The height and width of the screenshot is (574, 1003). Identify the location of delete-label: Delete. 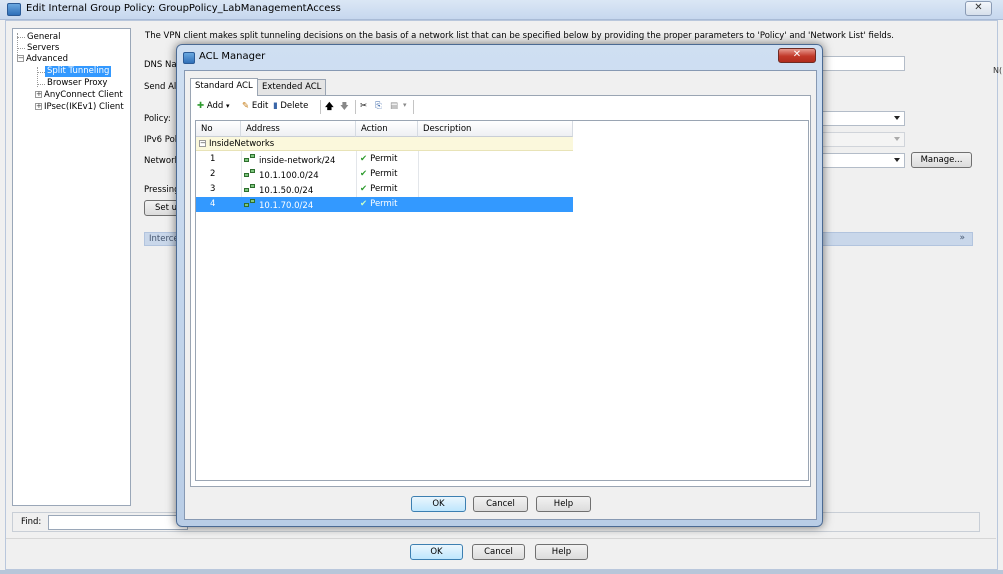
(294, 106).